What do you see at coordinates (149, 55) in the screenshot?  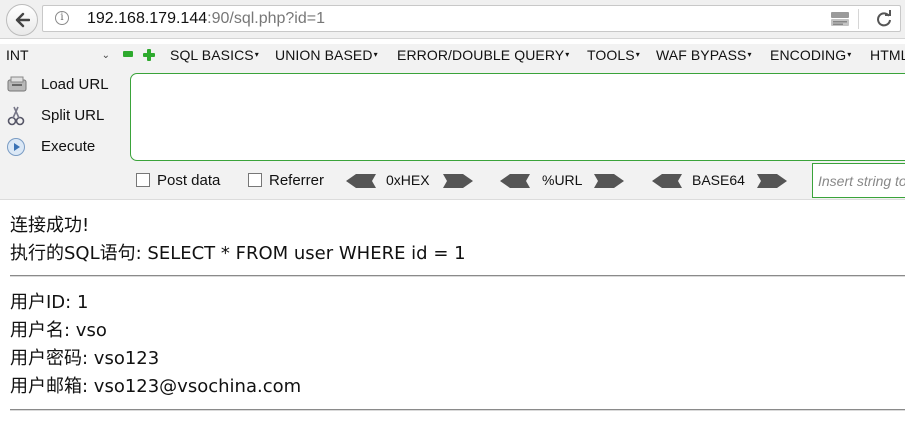 I see `plus-icon` at bounding box center [149, 55].